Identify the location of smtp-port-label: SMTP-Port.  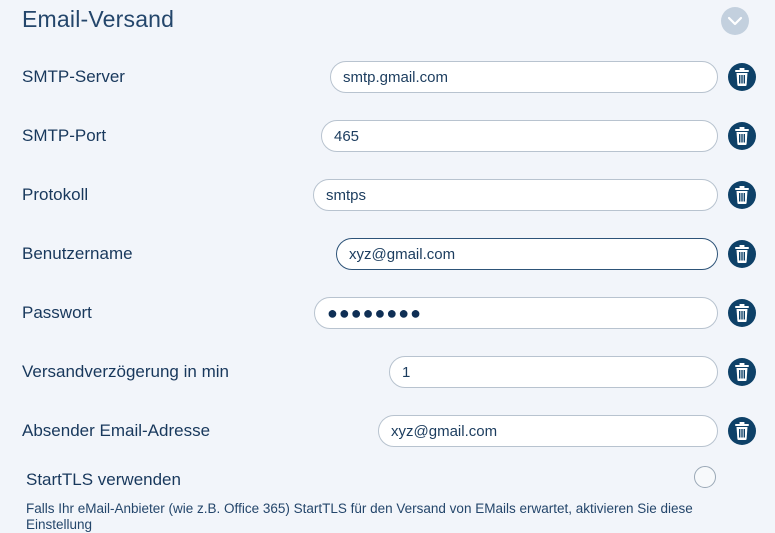
(64, 135).